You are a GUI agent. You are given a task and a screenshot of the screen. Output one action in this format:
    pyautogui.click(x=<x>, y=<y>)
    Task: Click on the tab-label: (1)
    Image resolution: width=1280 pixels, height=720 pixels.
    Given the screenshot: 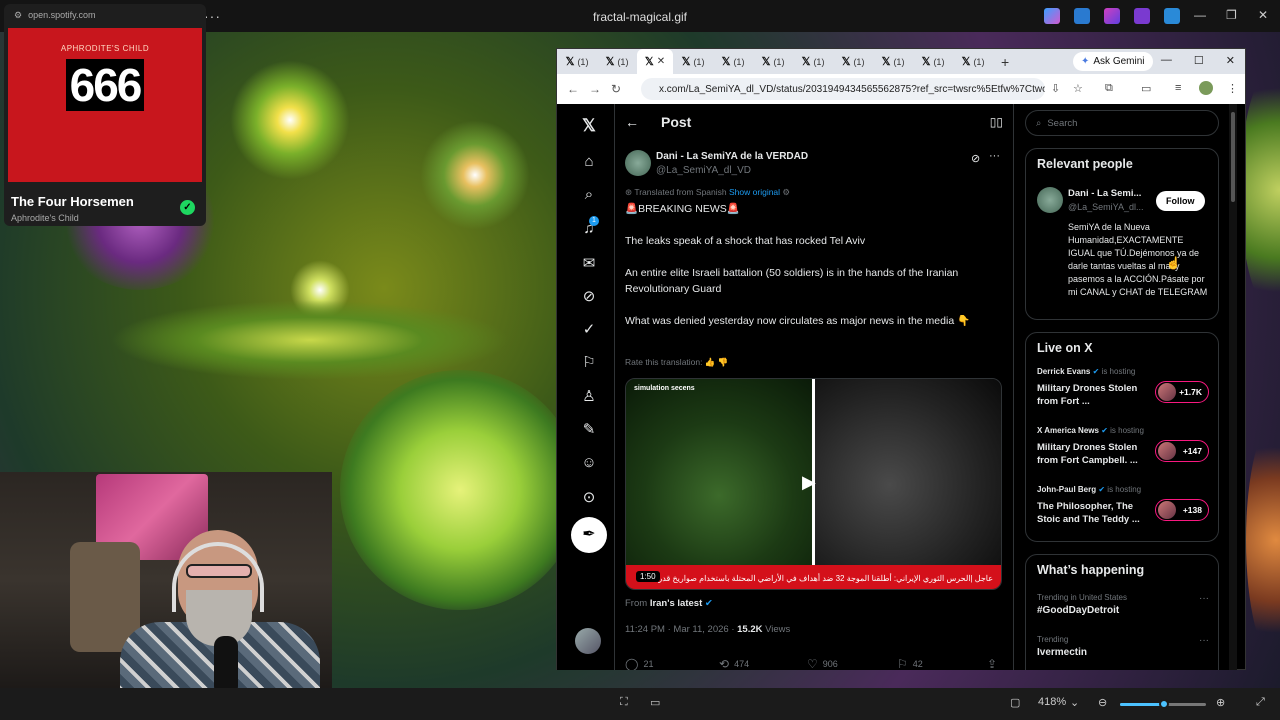 What is the action you would take?
    pyautogui.click(x=899, y=61)
    